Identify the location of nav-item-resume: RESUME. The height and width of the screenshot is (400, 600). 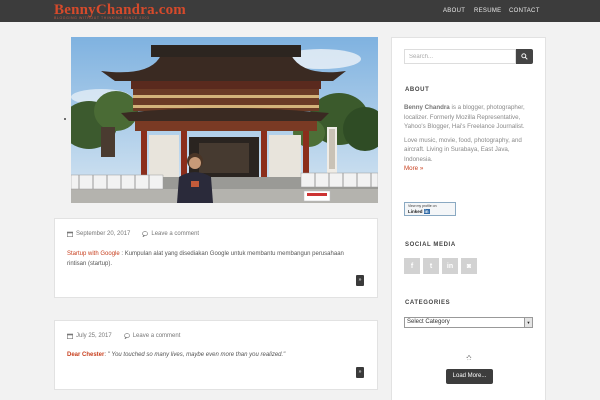
(487, 11).